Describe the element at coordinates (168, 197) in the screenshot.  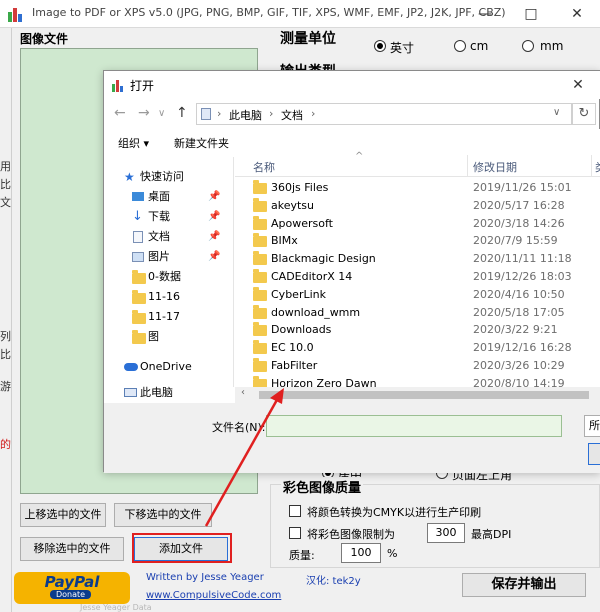
I see `nav-desktop: 桌面 📌` at that location.